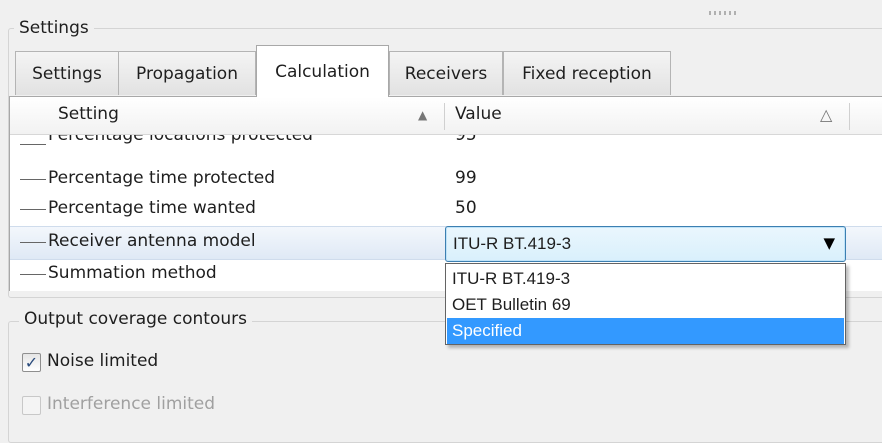  Describe the element at coordinates (849, 116) in the screenshot. I see `column-separator` at that location.